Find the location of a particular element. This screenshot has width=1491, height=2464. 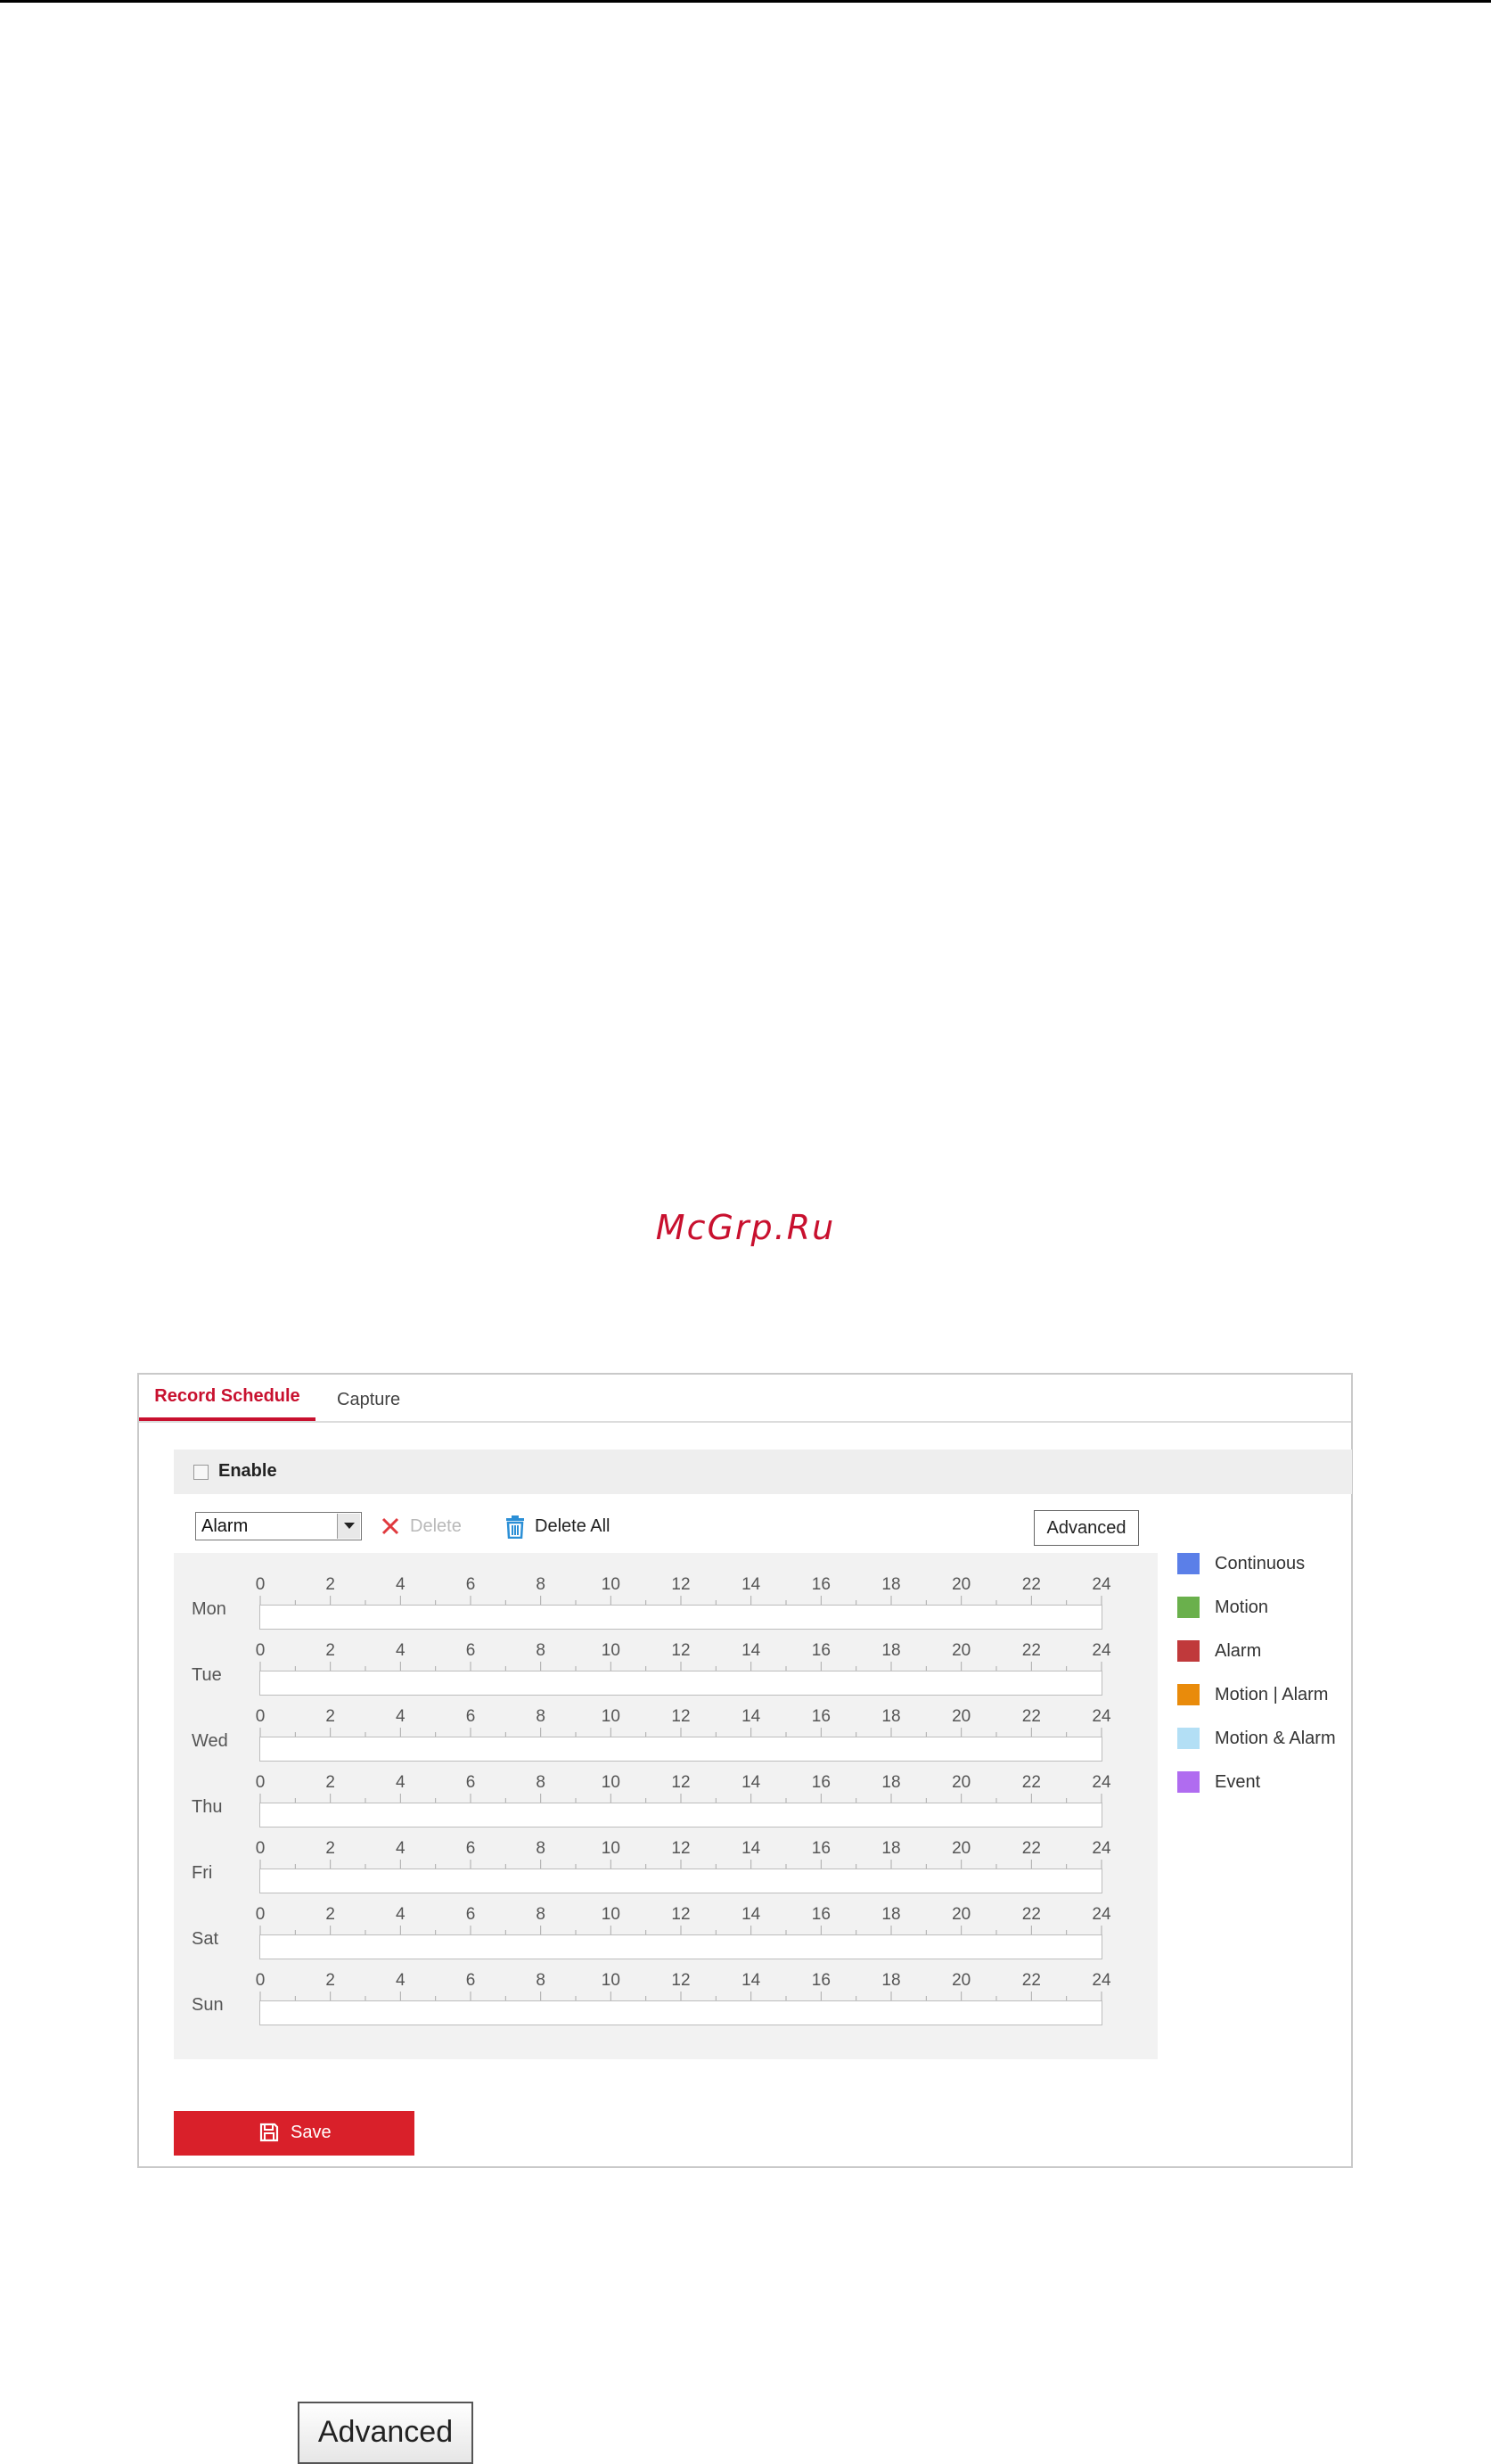

tab-record-schedule: Record Schedule is located at coordinates (227, 1398).